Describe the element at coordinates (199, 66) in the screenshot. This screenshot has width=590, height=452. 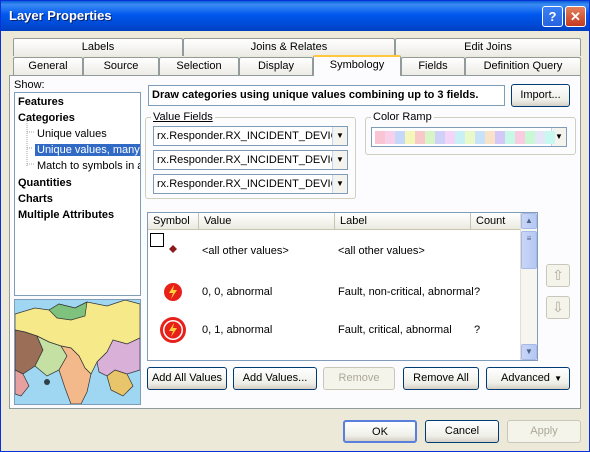
I see `tab-selection: Selection` at that location.